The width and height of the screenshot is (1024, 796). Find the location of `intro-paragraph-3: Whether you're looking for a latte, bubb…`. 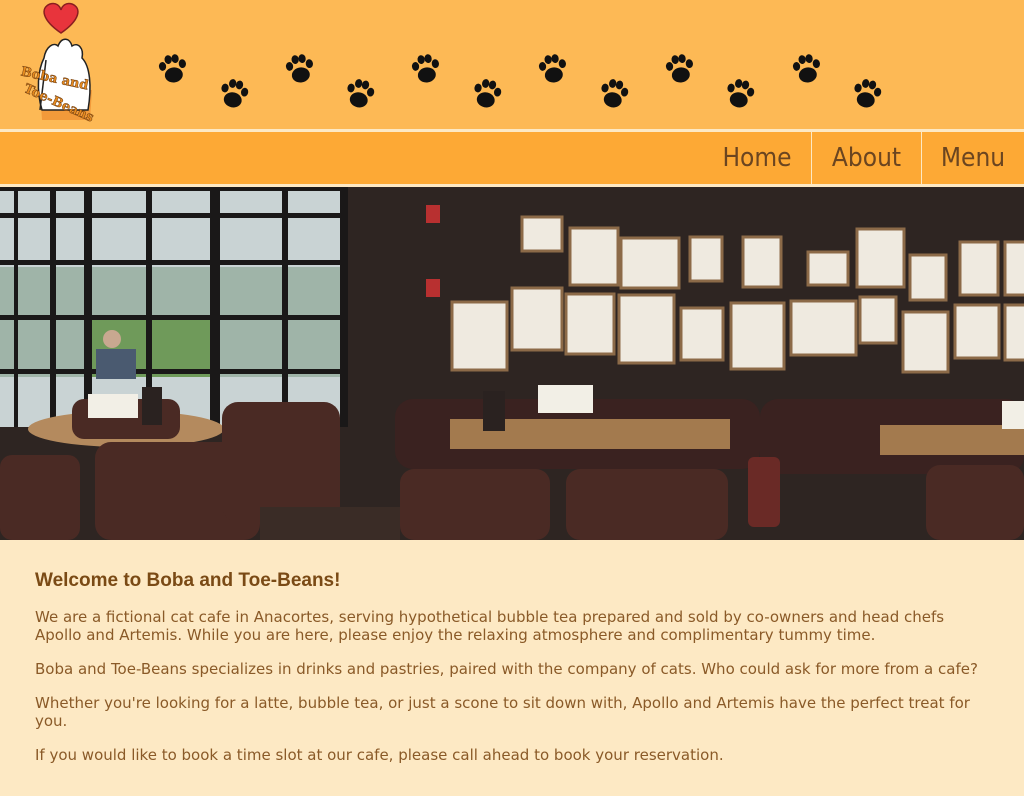

intro-paragraph-3: Whether you're looking for a latte, bubb… is located at coordinates (502, 712).